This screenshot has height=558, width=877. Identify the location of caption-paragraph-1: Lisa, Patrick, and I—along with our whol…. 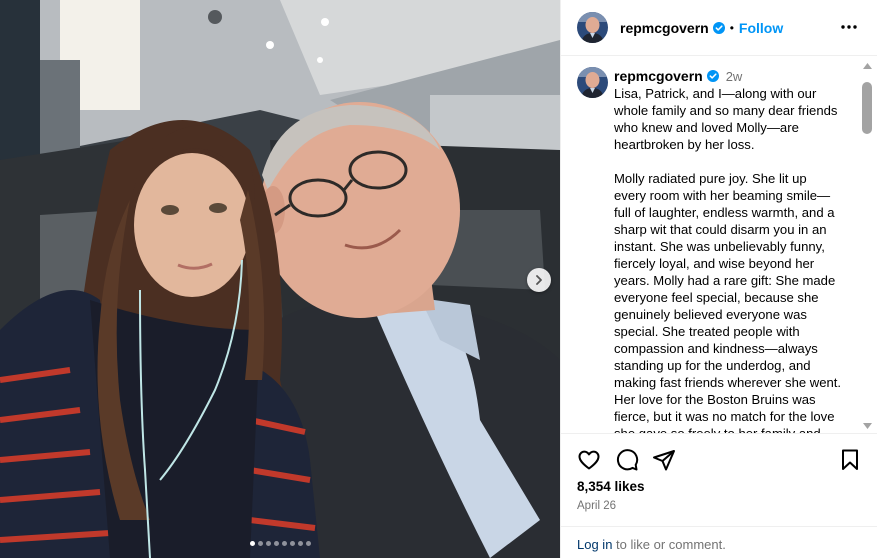
(726, 119).